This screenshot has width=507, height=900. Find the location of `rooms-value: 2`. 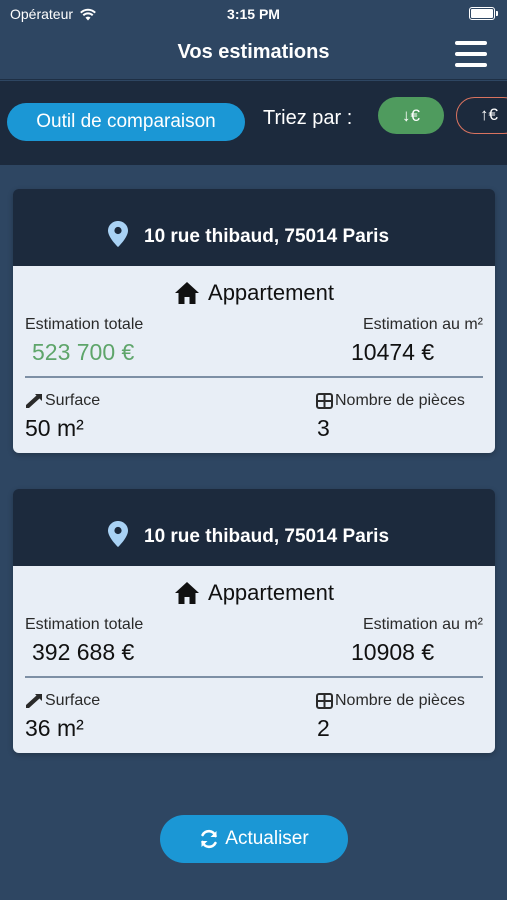

rooms-value: 2 is located at coordinates (323, 728).